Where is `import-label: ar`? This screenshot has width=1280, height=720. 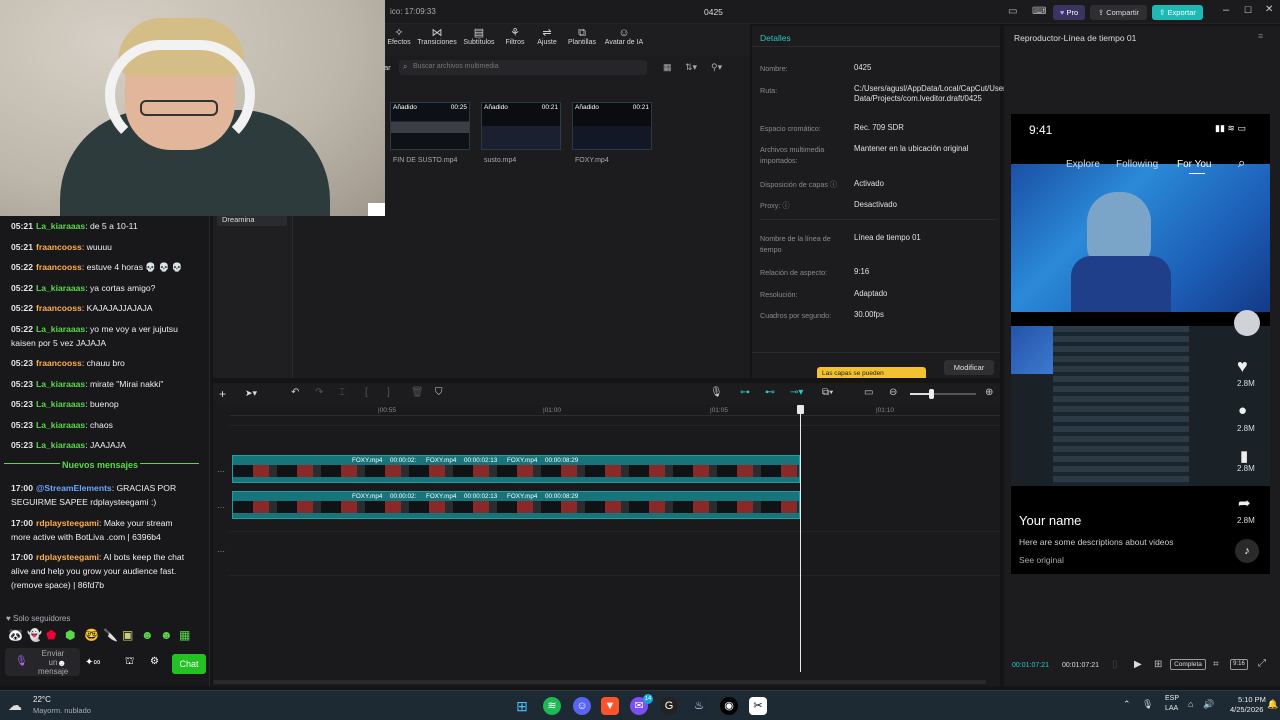 import-label: ar is located at coordinates (387, 67).